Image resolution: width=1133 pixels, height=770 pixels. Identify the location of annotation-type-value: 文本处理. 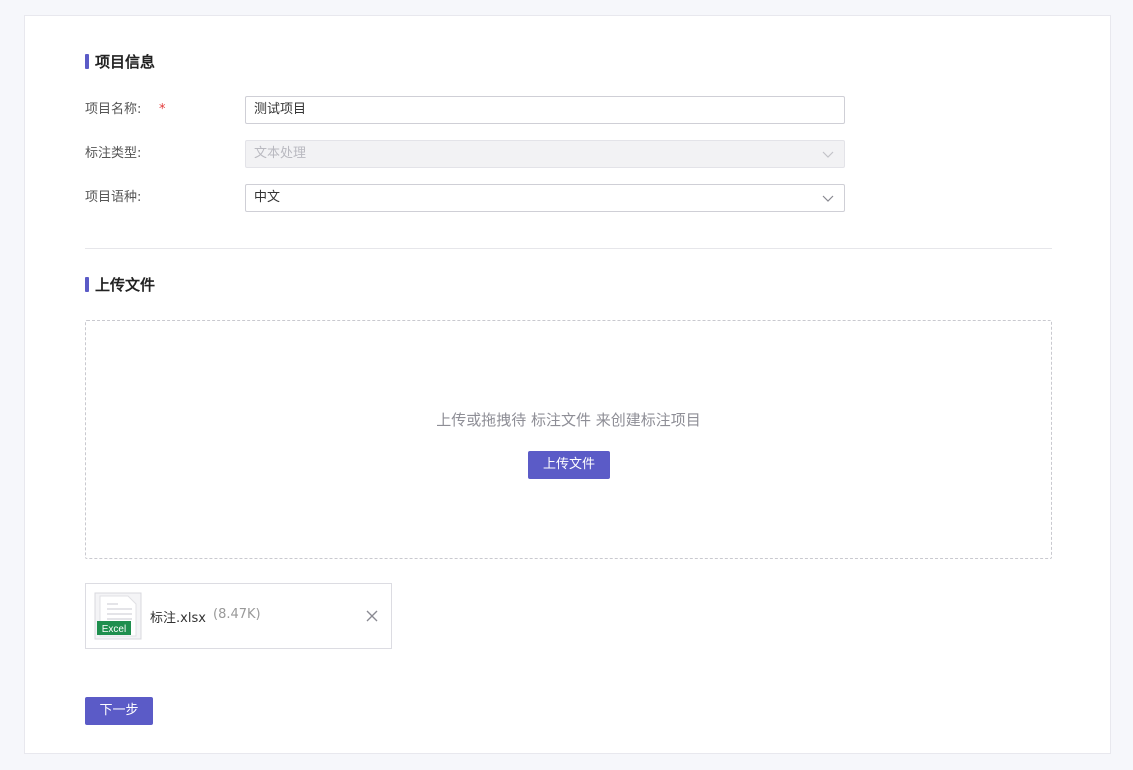
(280, 153).